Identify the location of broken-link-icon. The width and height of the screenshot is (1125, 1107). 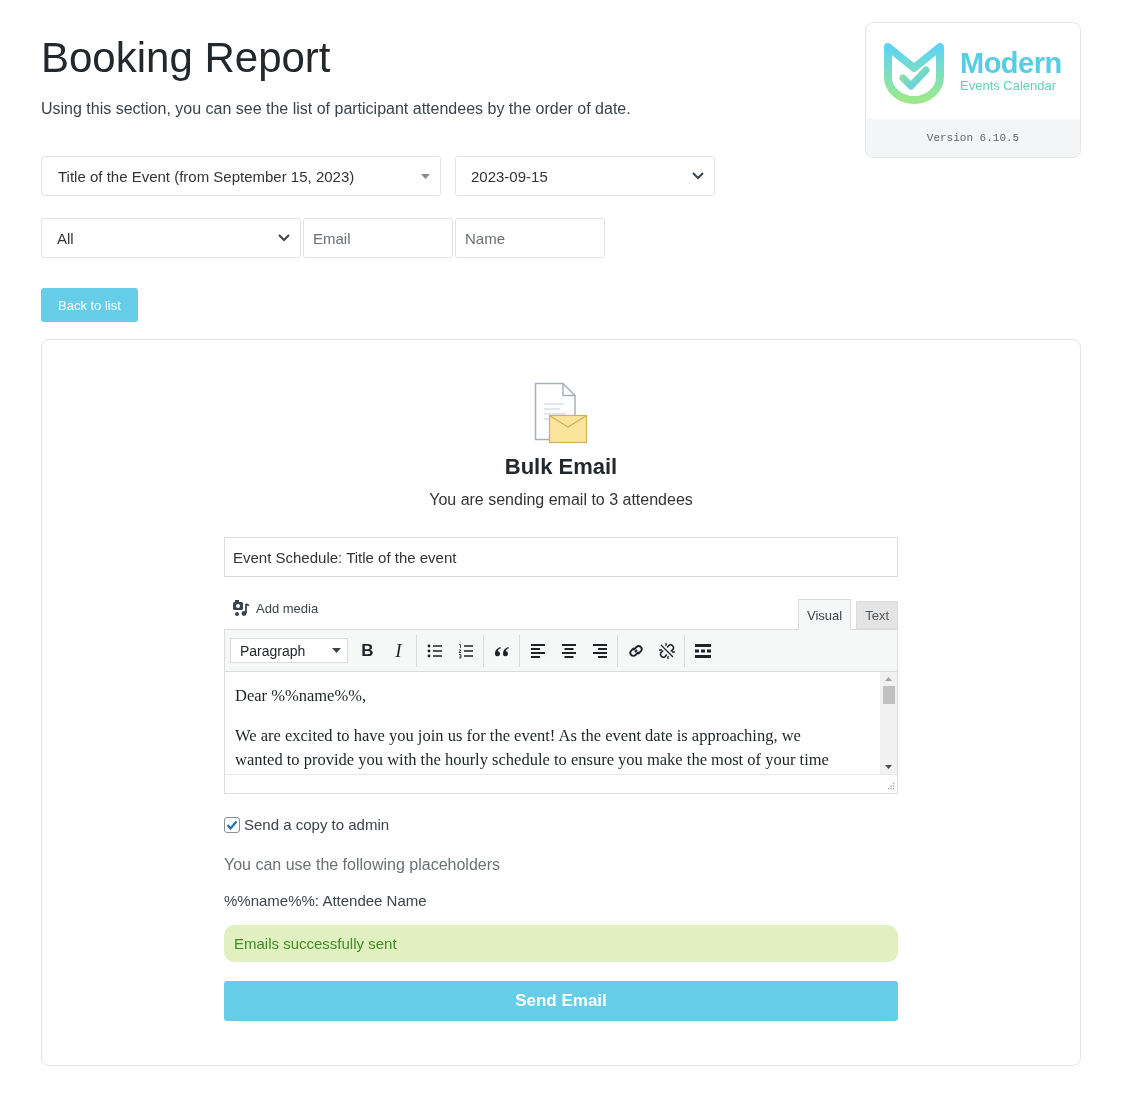
(666, 650).